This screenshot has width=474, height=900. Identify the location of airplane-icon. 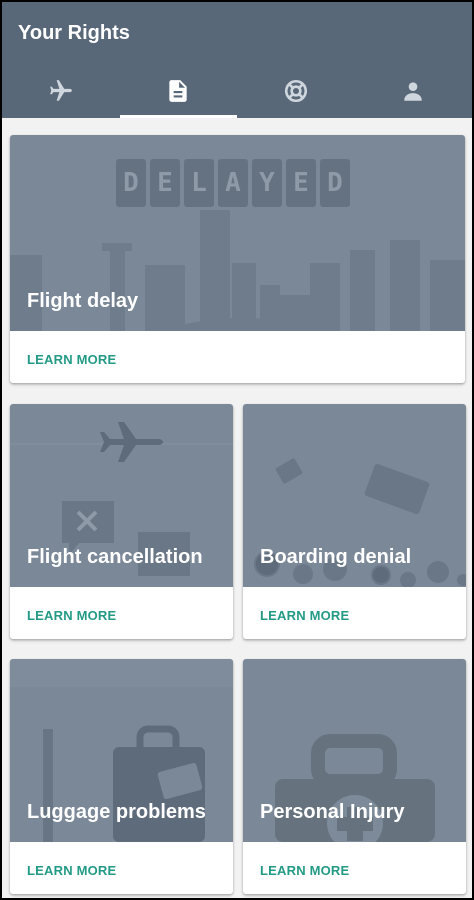
(60, 90).